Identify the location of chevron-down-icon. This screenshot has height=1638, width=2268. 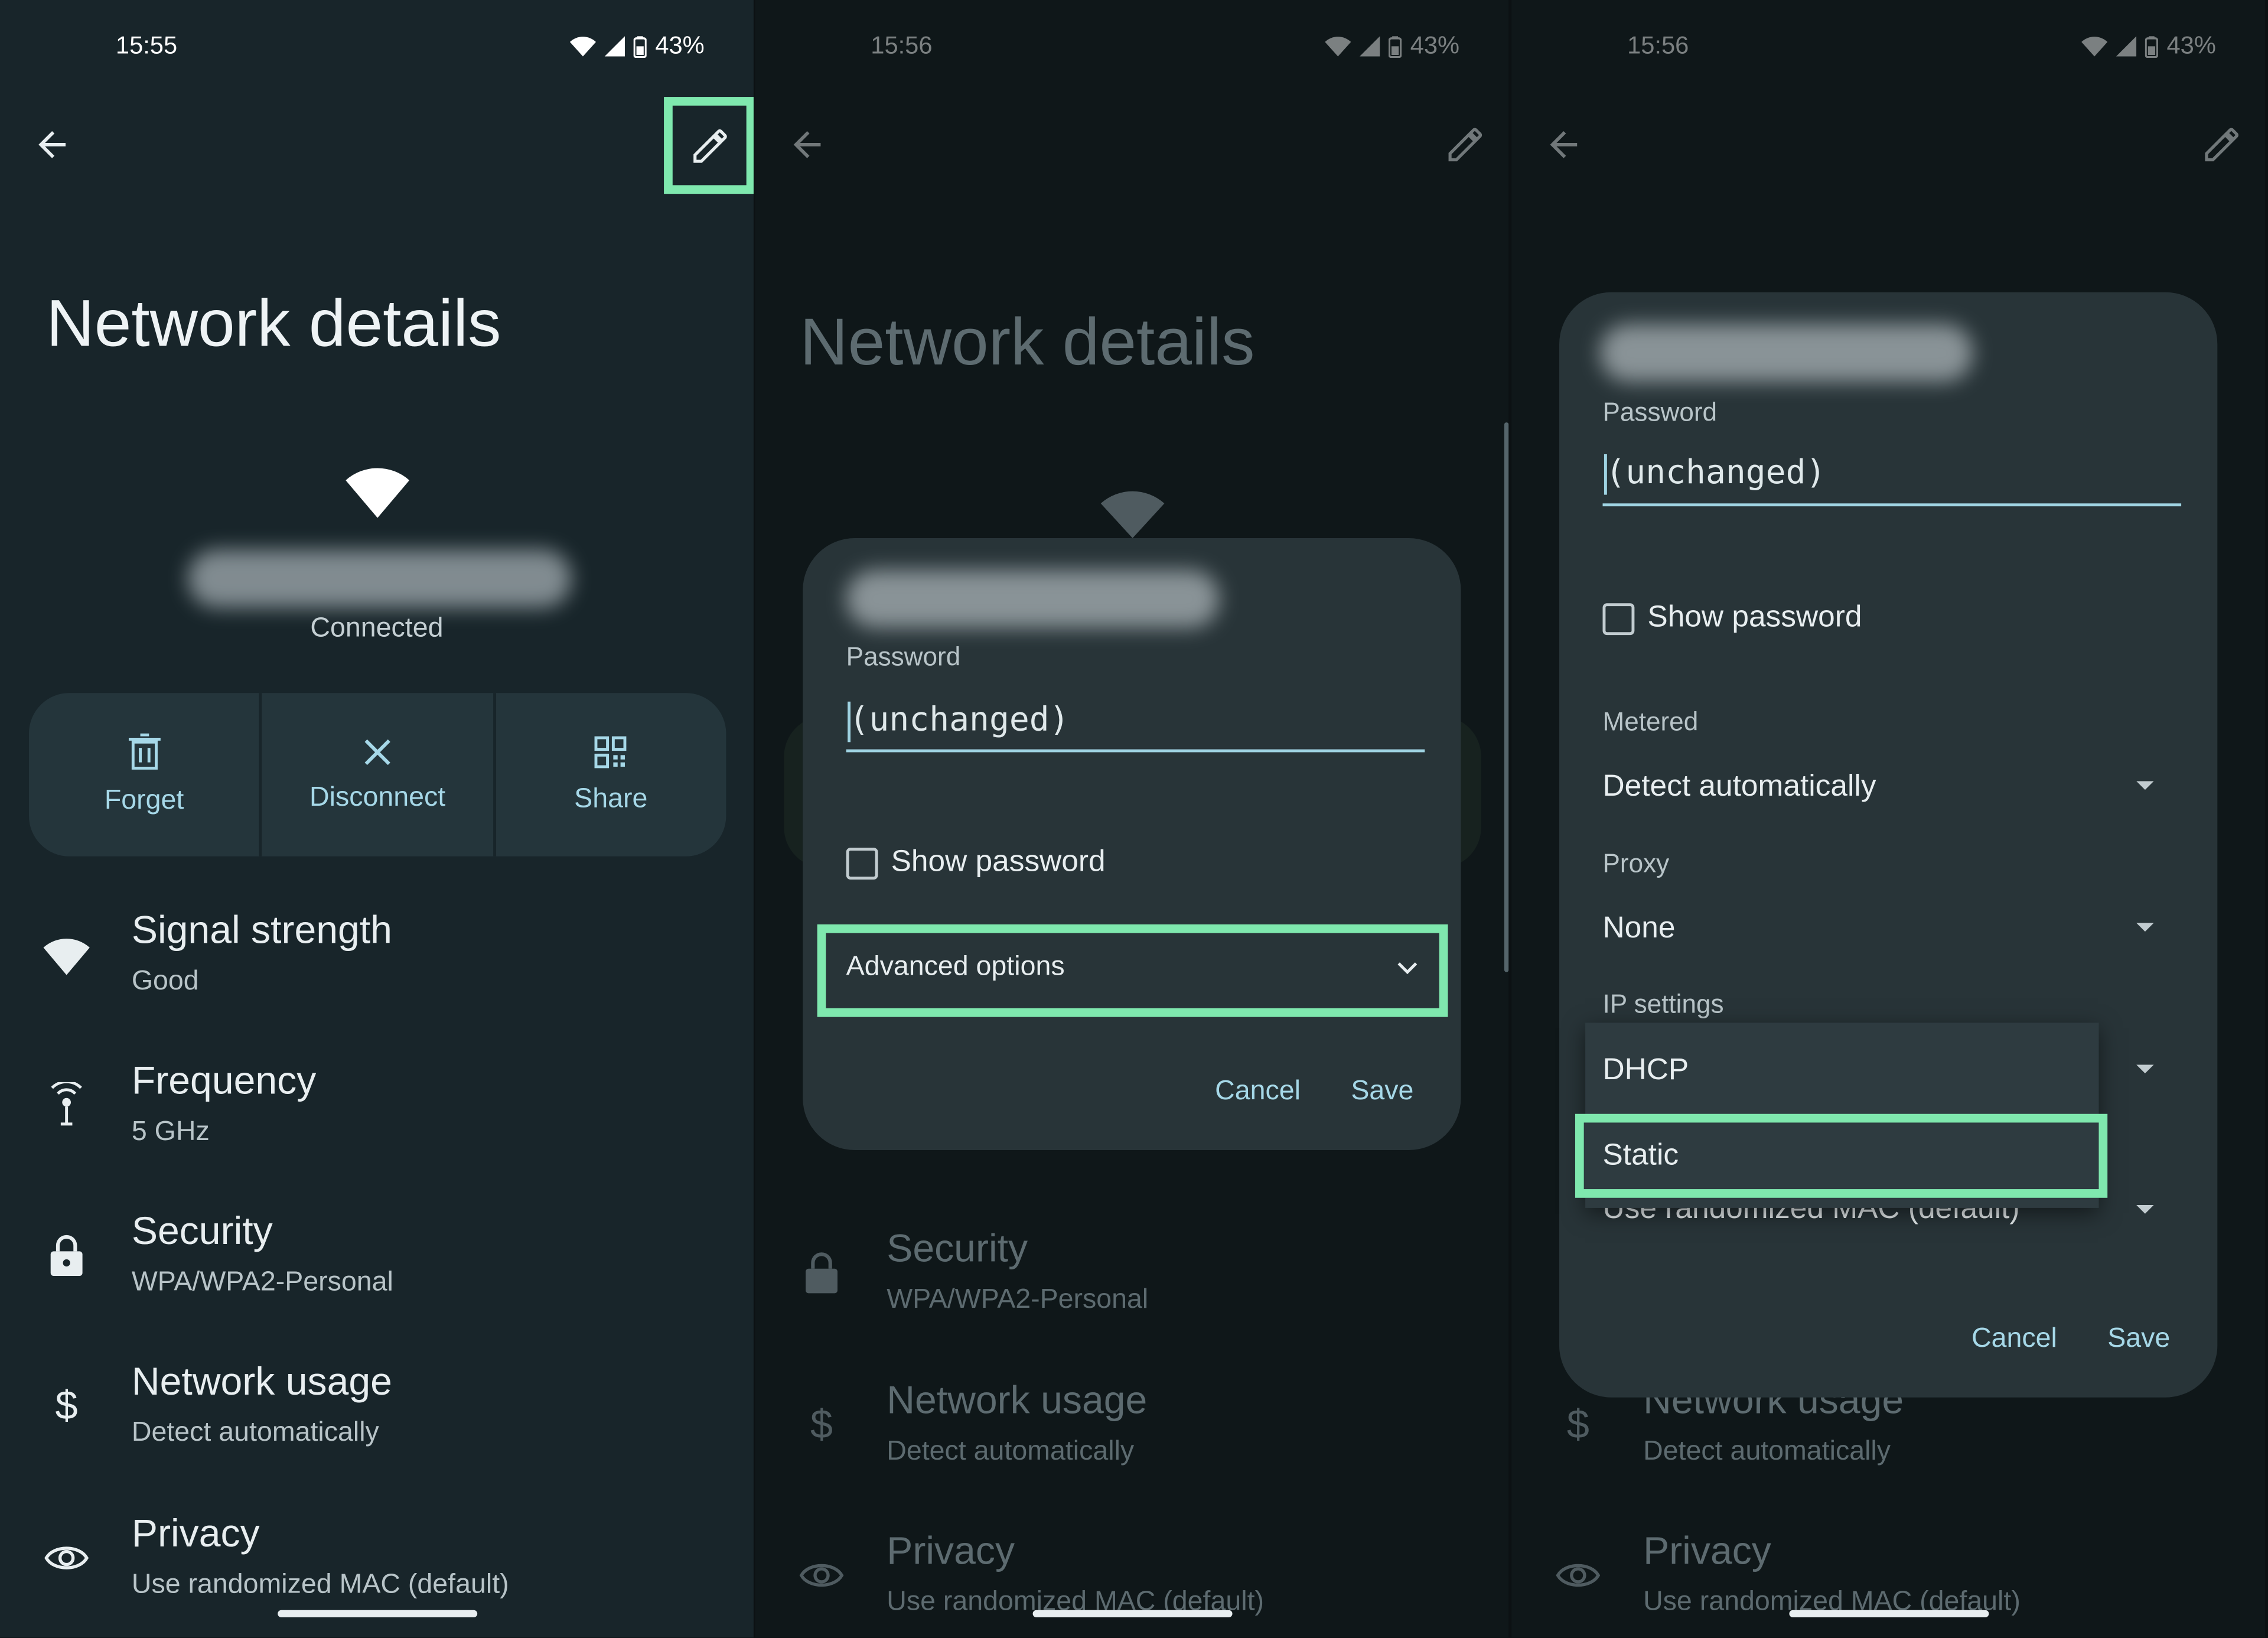
(1407, 968).